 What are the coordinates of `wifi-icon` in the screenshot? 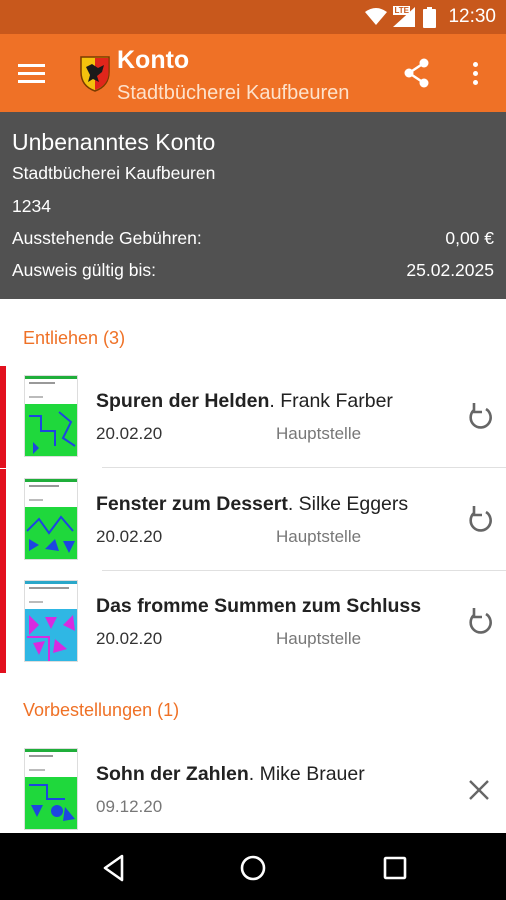 It's located at (376, 16).